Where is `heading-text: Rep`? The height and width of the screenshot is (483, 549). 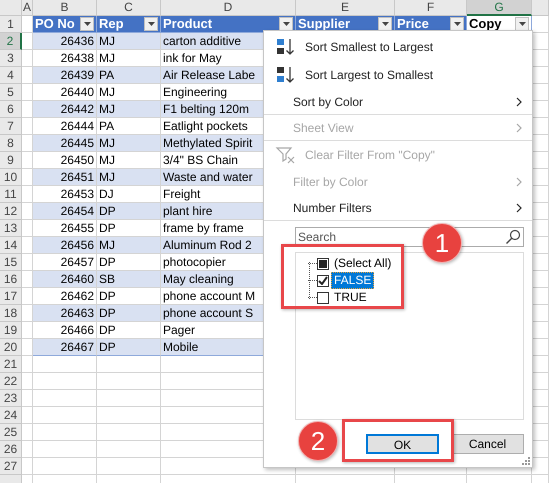 heading-text: Rep is located at coordinates (111, 24).